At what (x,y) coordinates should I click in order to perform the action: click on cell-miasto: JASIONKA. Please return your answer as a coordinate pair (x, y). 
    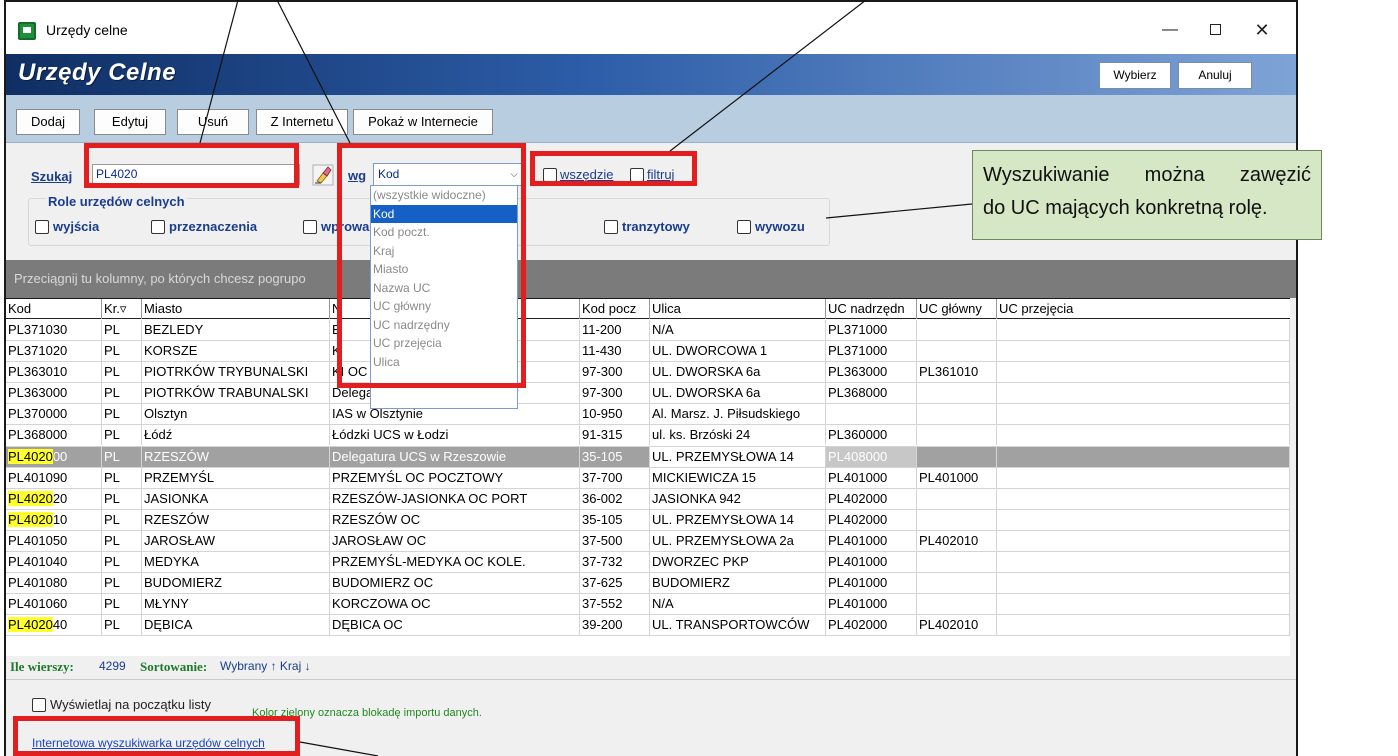
    Looking at the image, I should click on (236, 498).